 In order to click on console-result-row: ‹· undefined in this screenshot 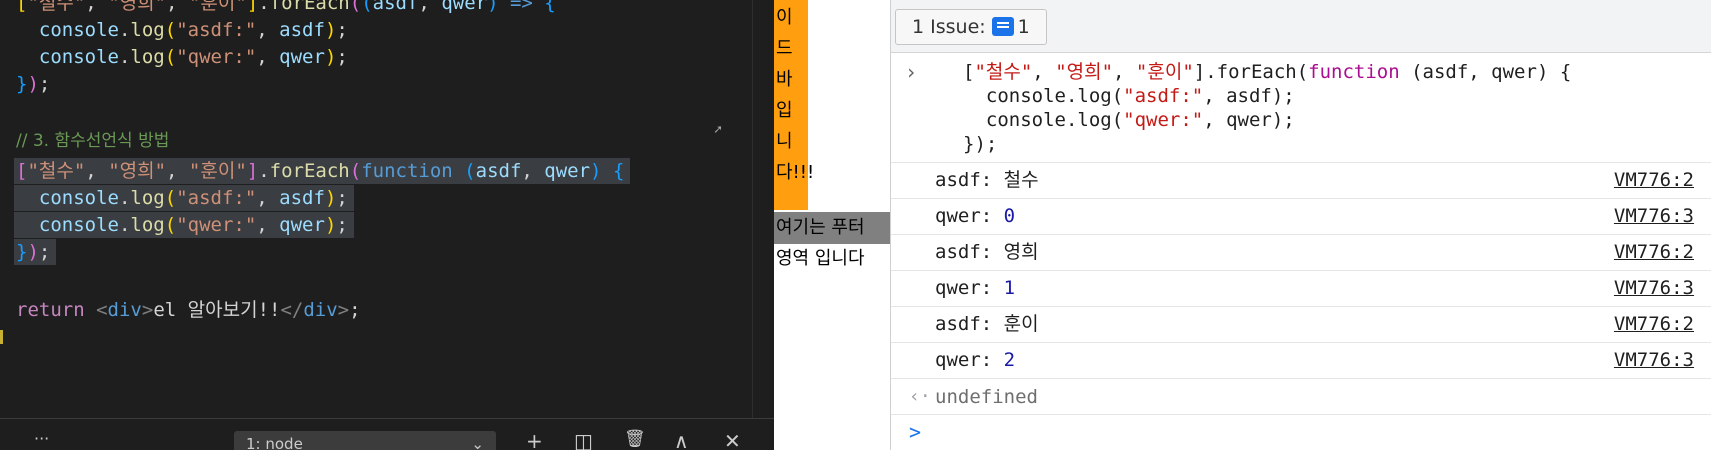, I will do `click(1301, 397)`.